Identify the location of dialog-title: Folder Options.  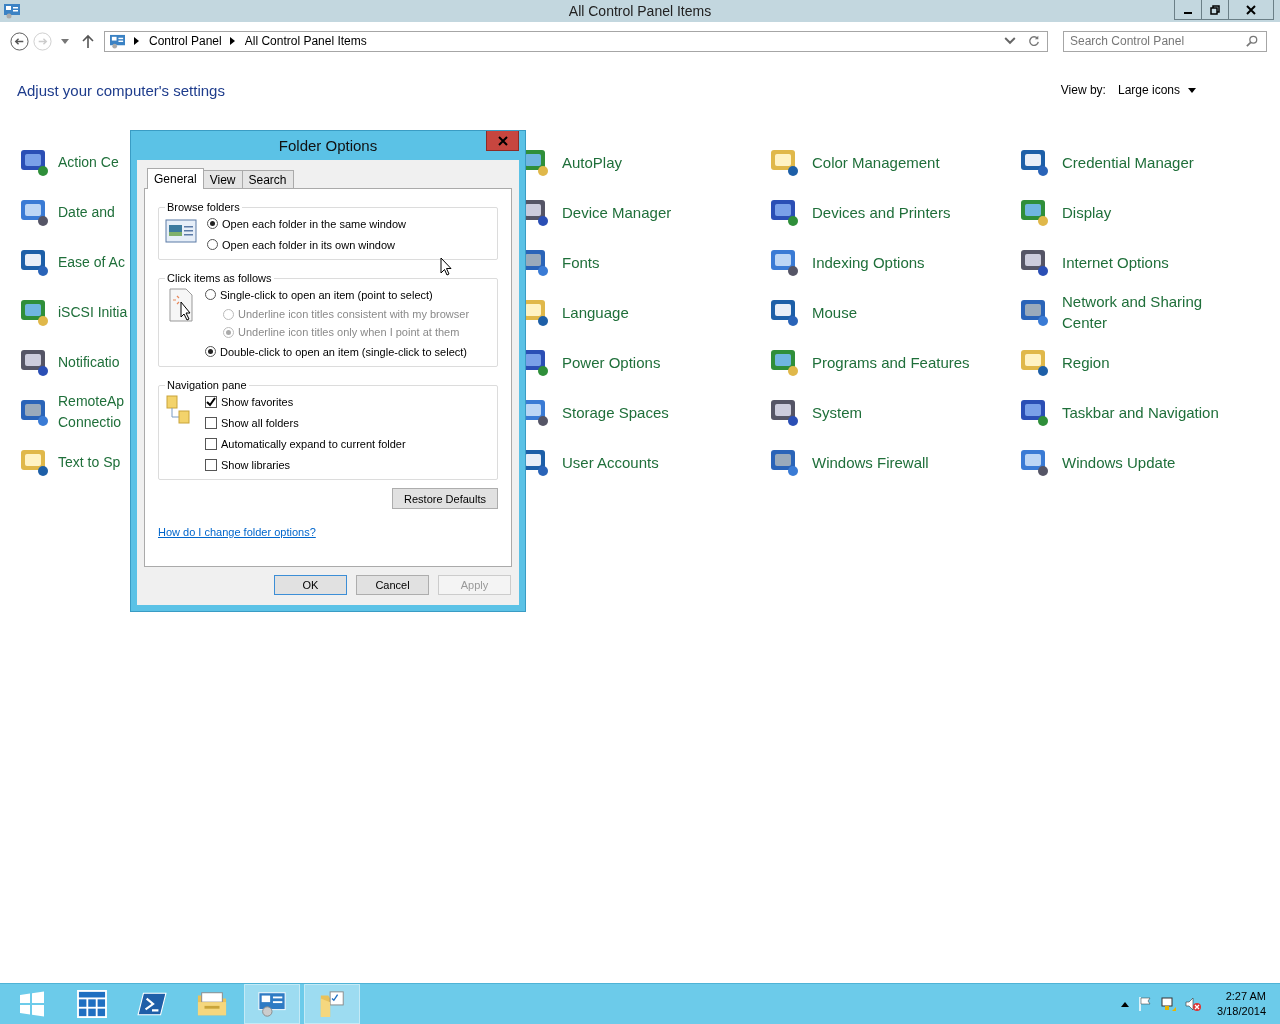
(328, 145).